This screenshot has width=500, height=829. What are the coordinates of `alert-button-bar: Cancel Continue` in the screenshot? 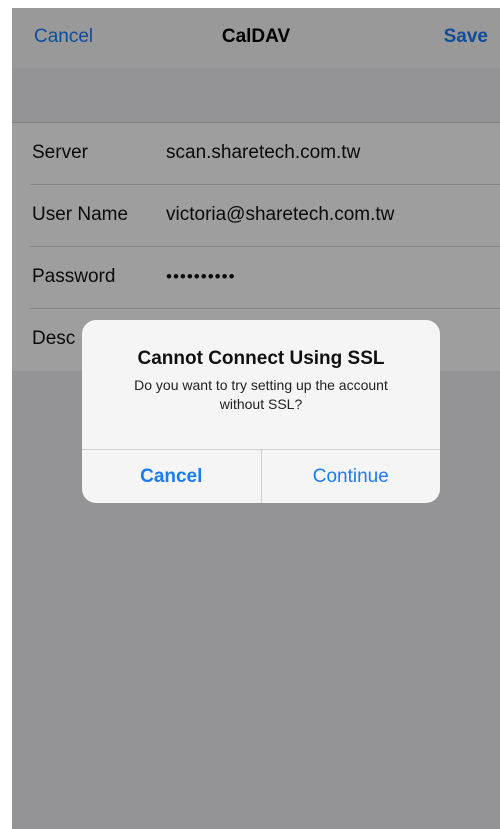 It's located at (261, 476).